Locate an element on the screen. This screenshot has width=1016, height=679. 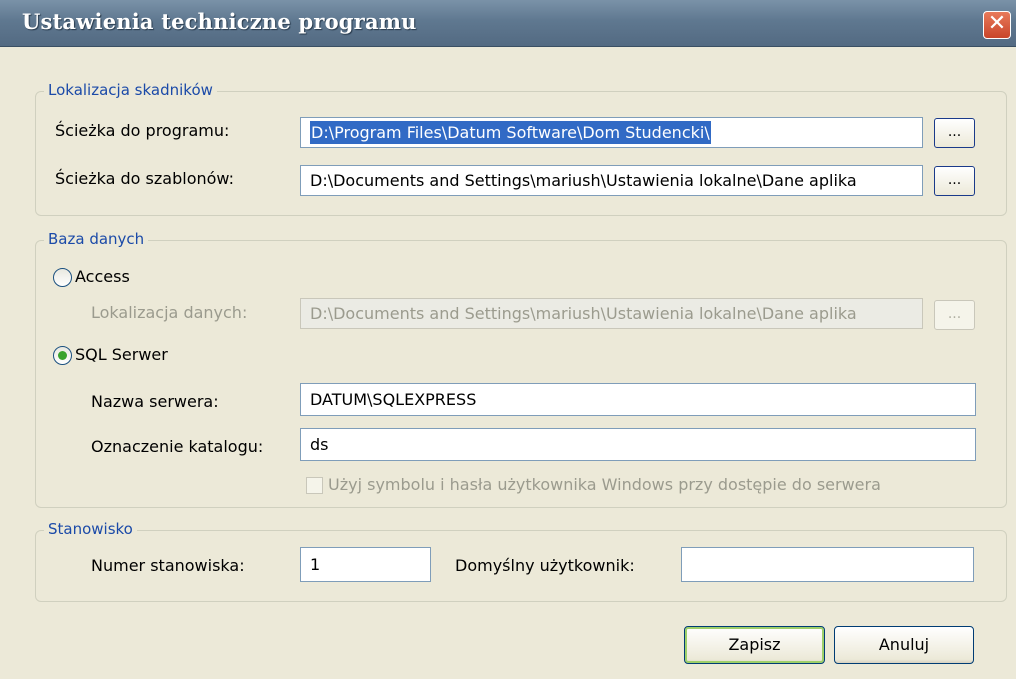
access-radio is located at coordinates (62, 277).